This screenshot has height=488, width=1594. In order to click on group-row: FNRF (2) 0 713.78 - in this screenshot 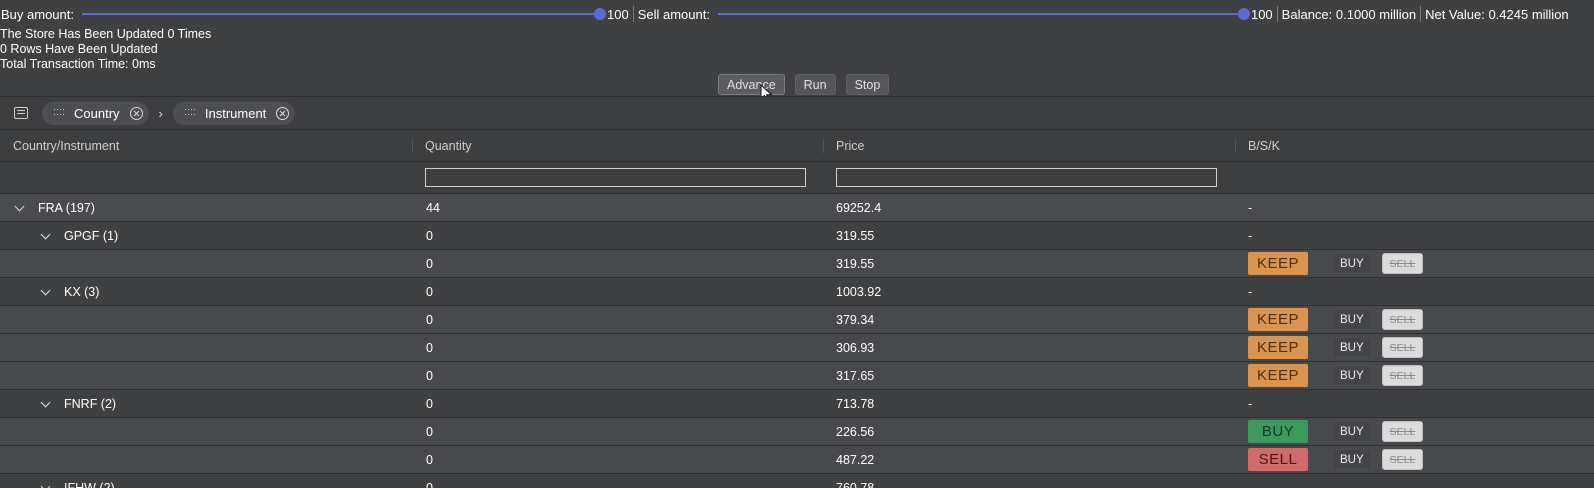, I will do `click(797, 404)`.